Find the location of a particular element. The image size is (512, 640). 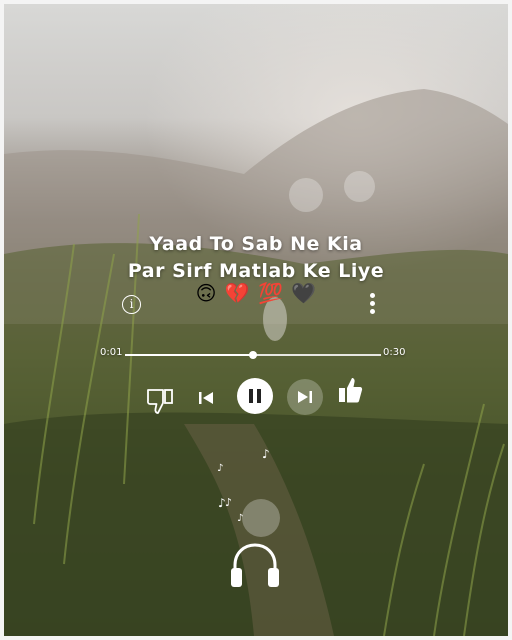

thumbs-up-icon is located at coordinates (351, 390).